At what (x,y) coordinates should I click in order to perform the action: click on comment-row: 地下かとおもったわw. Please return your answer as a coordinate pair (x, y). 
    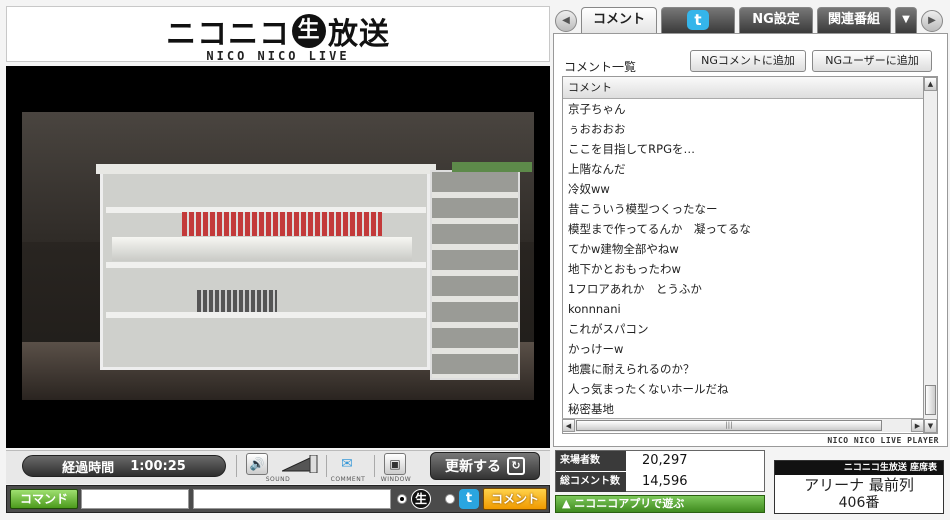
    Looking at the image, I should click on (743, 269).